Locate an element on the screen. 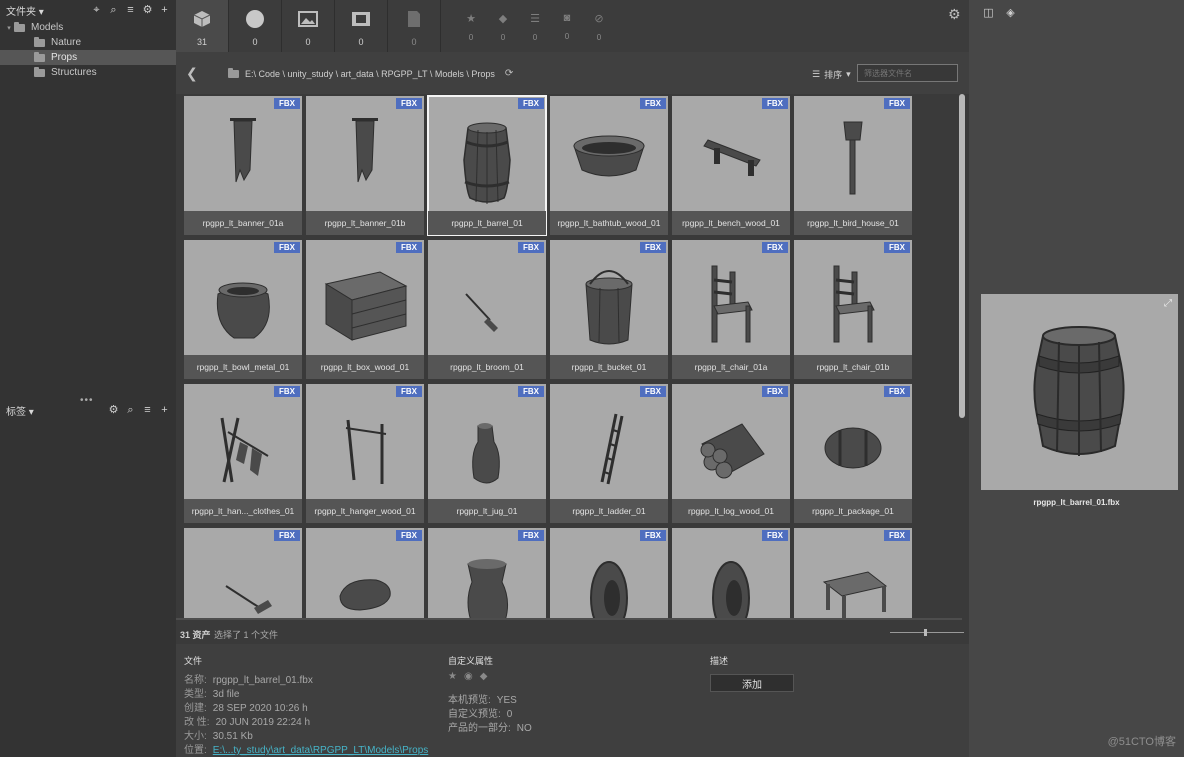 This screenshot has width=1184, height=757. asset-card: FBX rpgpp_lt_bird_house_01 is located at coordinates (853, 165).